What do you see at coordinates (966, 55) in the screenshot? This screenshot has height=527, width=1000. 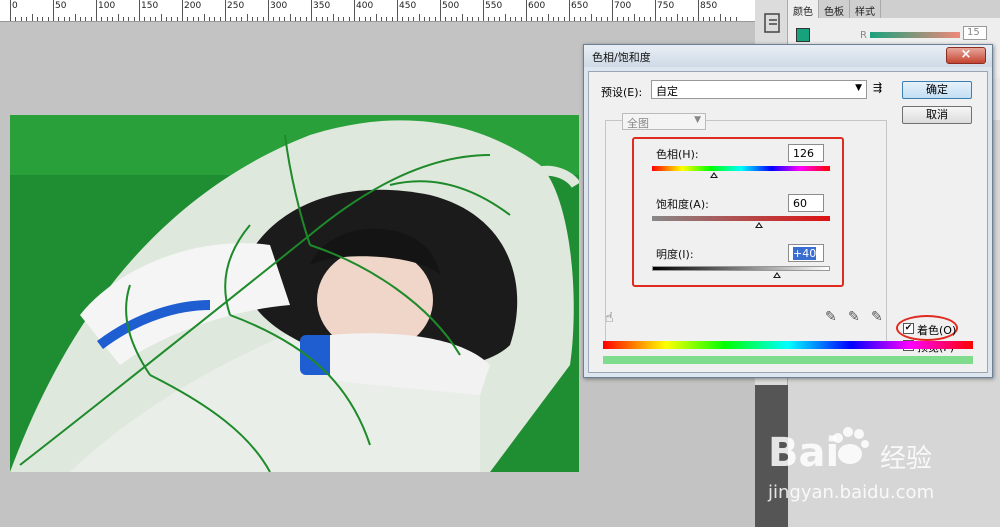 I see `close-button: ×` at bounding box center [966, 55].